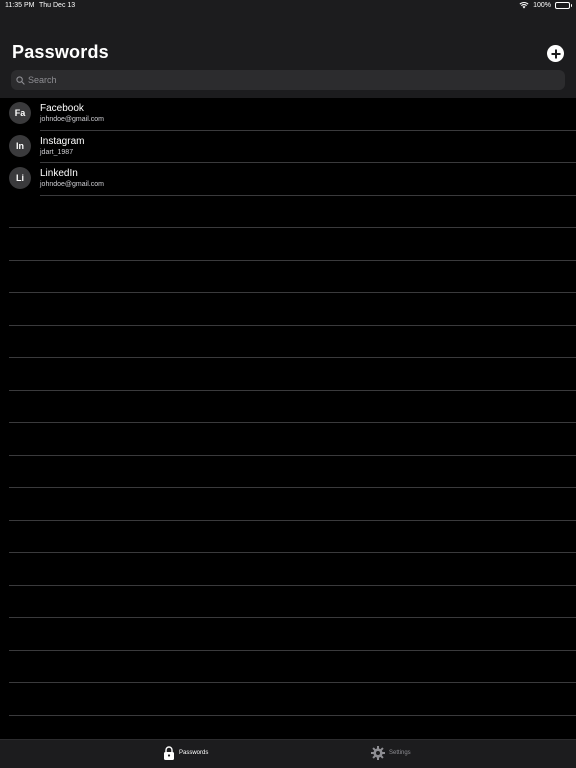 Image resolution: width=576 pixels, height=768 pixels. Describe the element at coordinates (169, 753) in the screenshot. I see `lock-icon` at that location.